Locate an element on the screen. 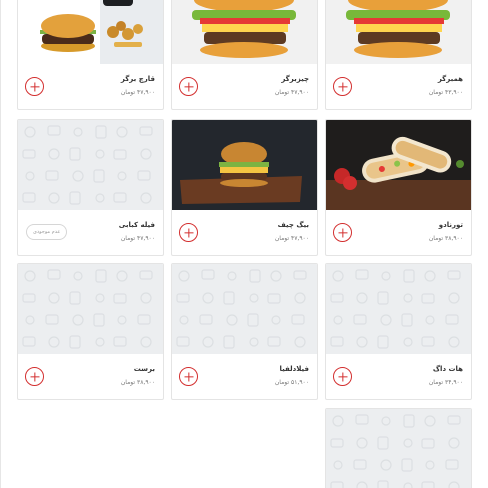 The height and width of the screenshot is (488, 488). product-card-7: فیلادلفیا ۵۱,۹۰۰ تومان is located at coordinates (244, 331).